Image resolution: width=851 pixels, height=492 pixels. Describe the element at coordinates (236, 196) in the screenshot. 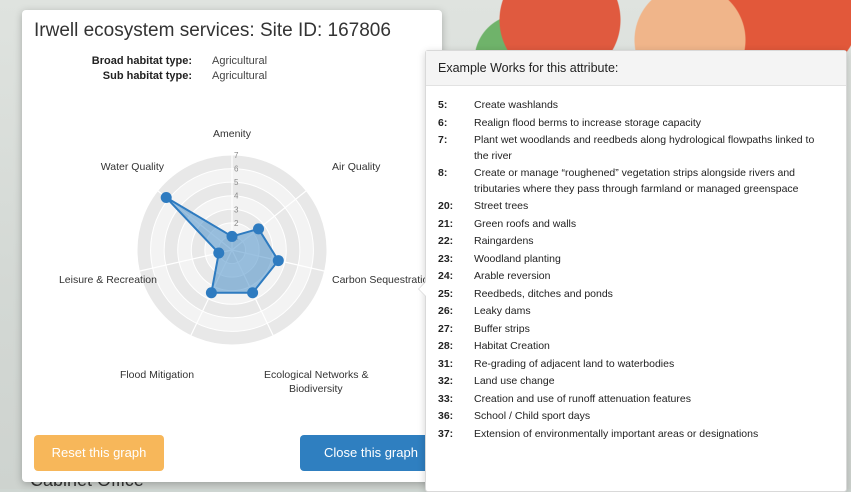

I see `radar-tick-label: 4` at that location.